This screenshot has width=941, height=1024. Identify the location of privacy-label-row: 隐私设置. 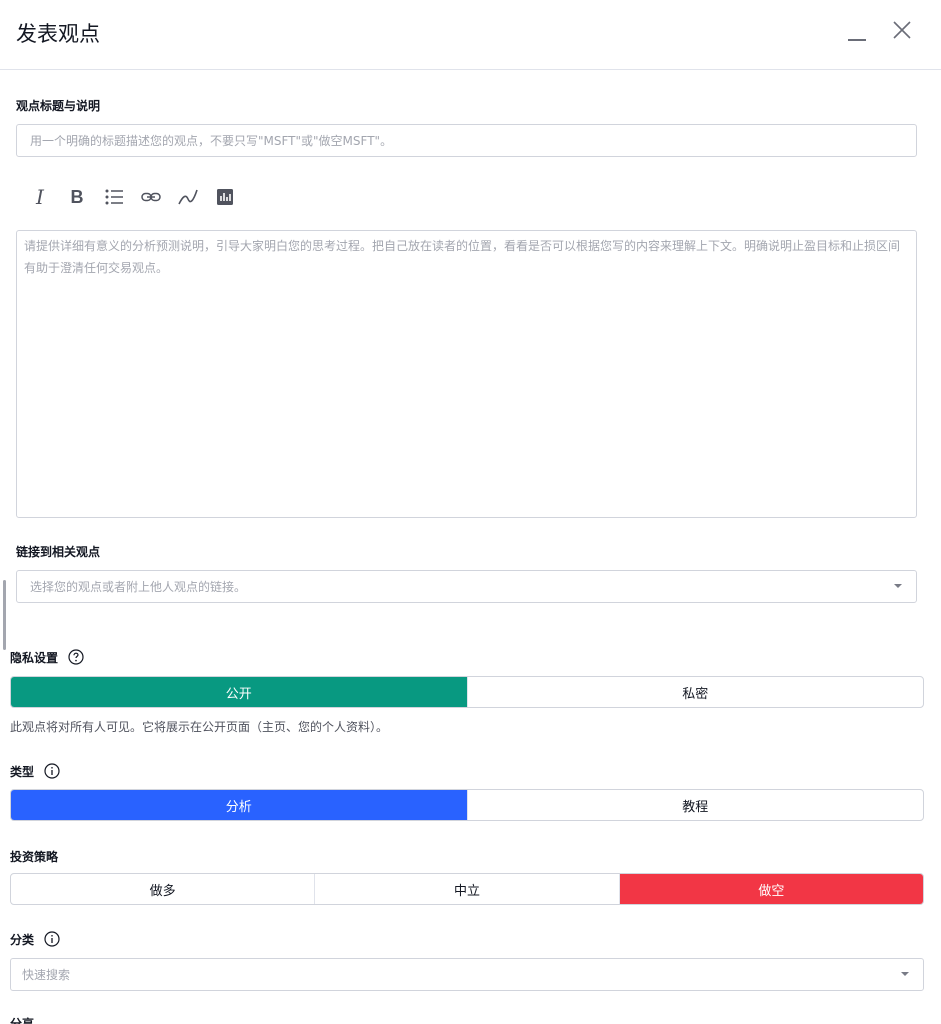
(47, 657).